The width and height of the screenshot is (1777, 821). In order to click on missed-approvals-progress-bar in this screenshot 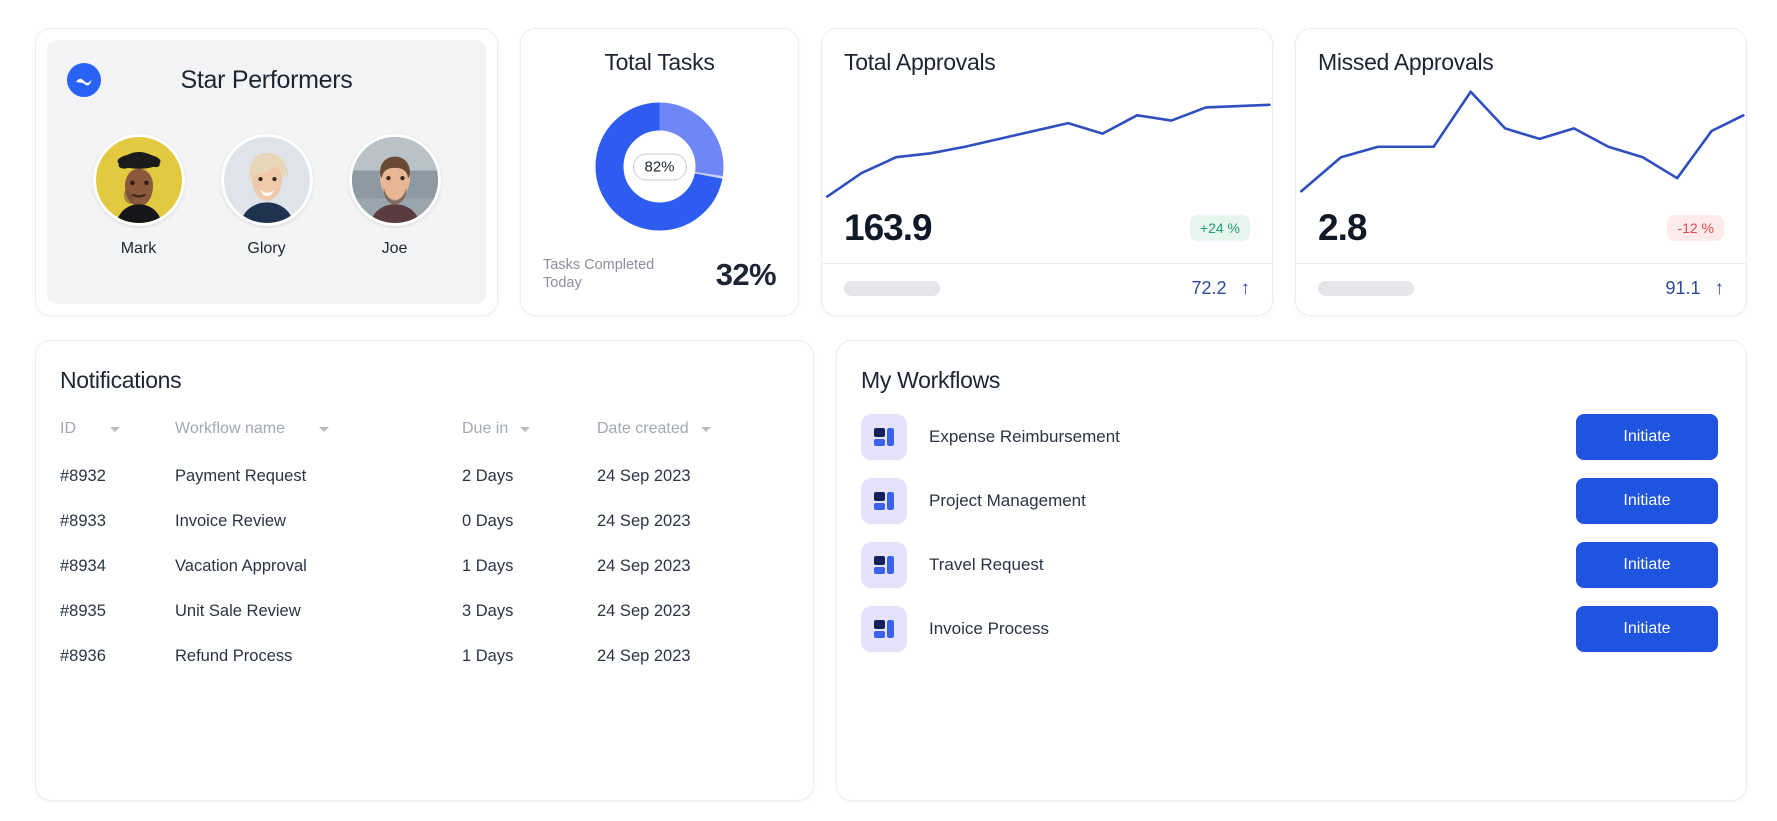, I will do `click(1366, 288)`.